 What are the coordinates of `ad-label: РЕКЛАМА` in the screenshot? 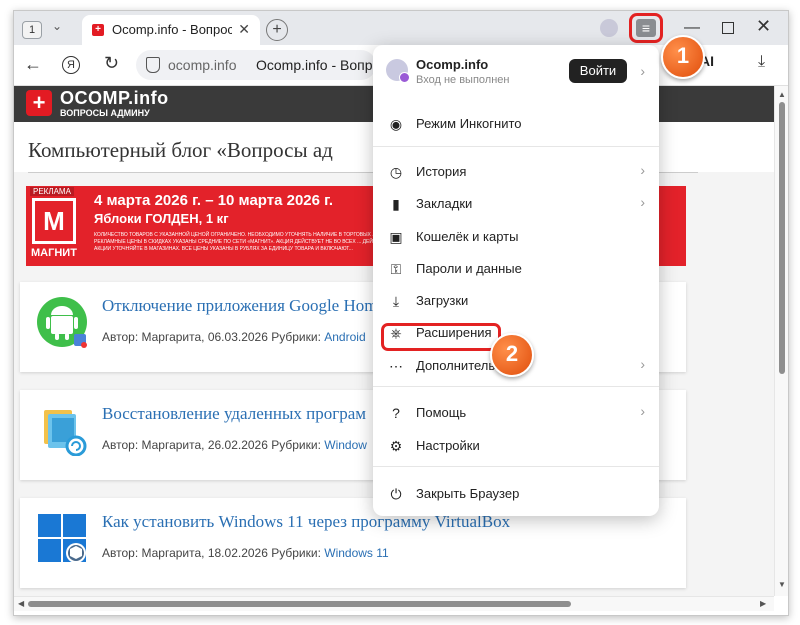 It's located at (52, 191).